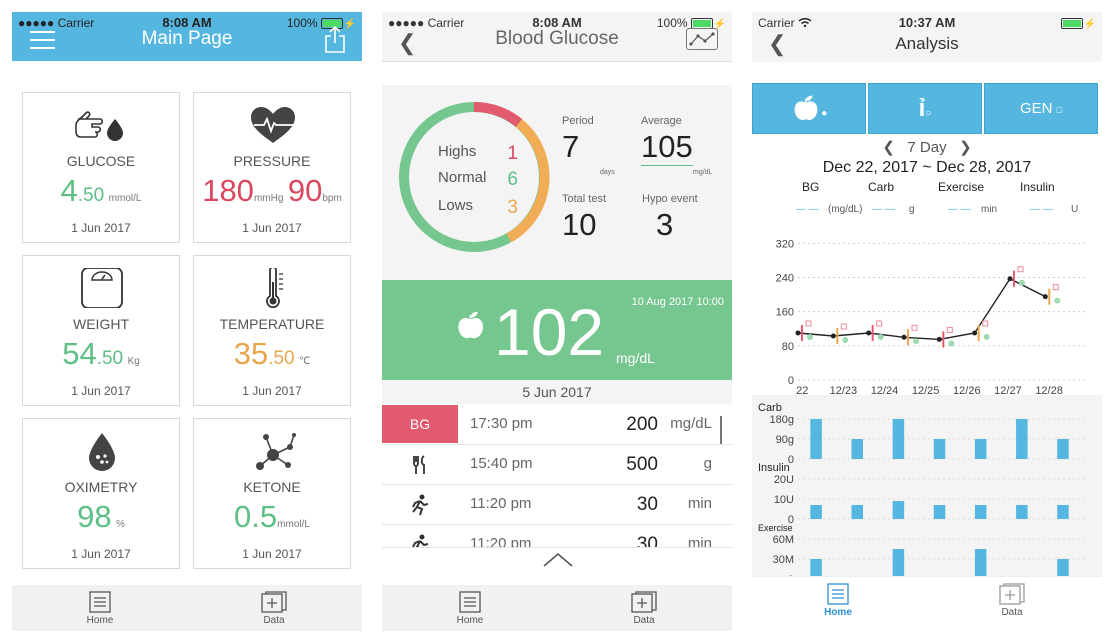 The height and width of the screenshot is (634, 1108). I want to click on oximetry-tile: OXIMETRY 98 % 1 Jun 2017, so click(101, 493).